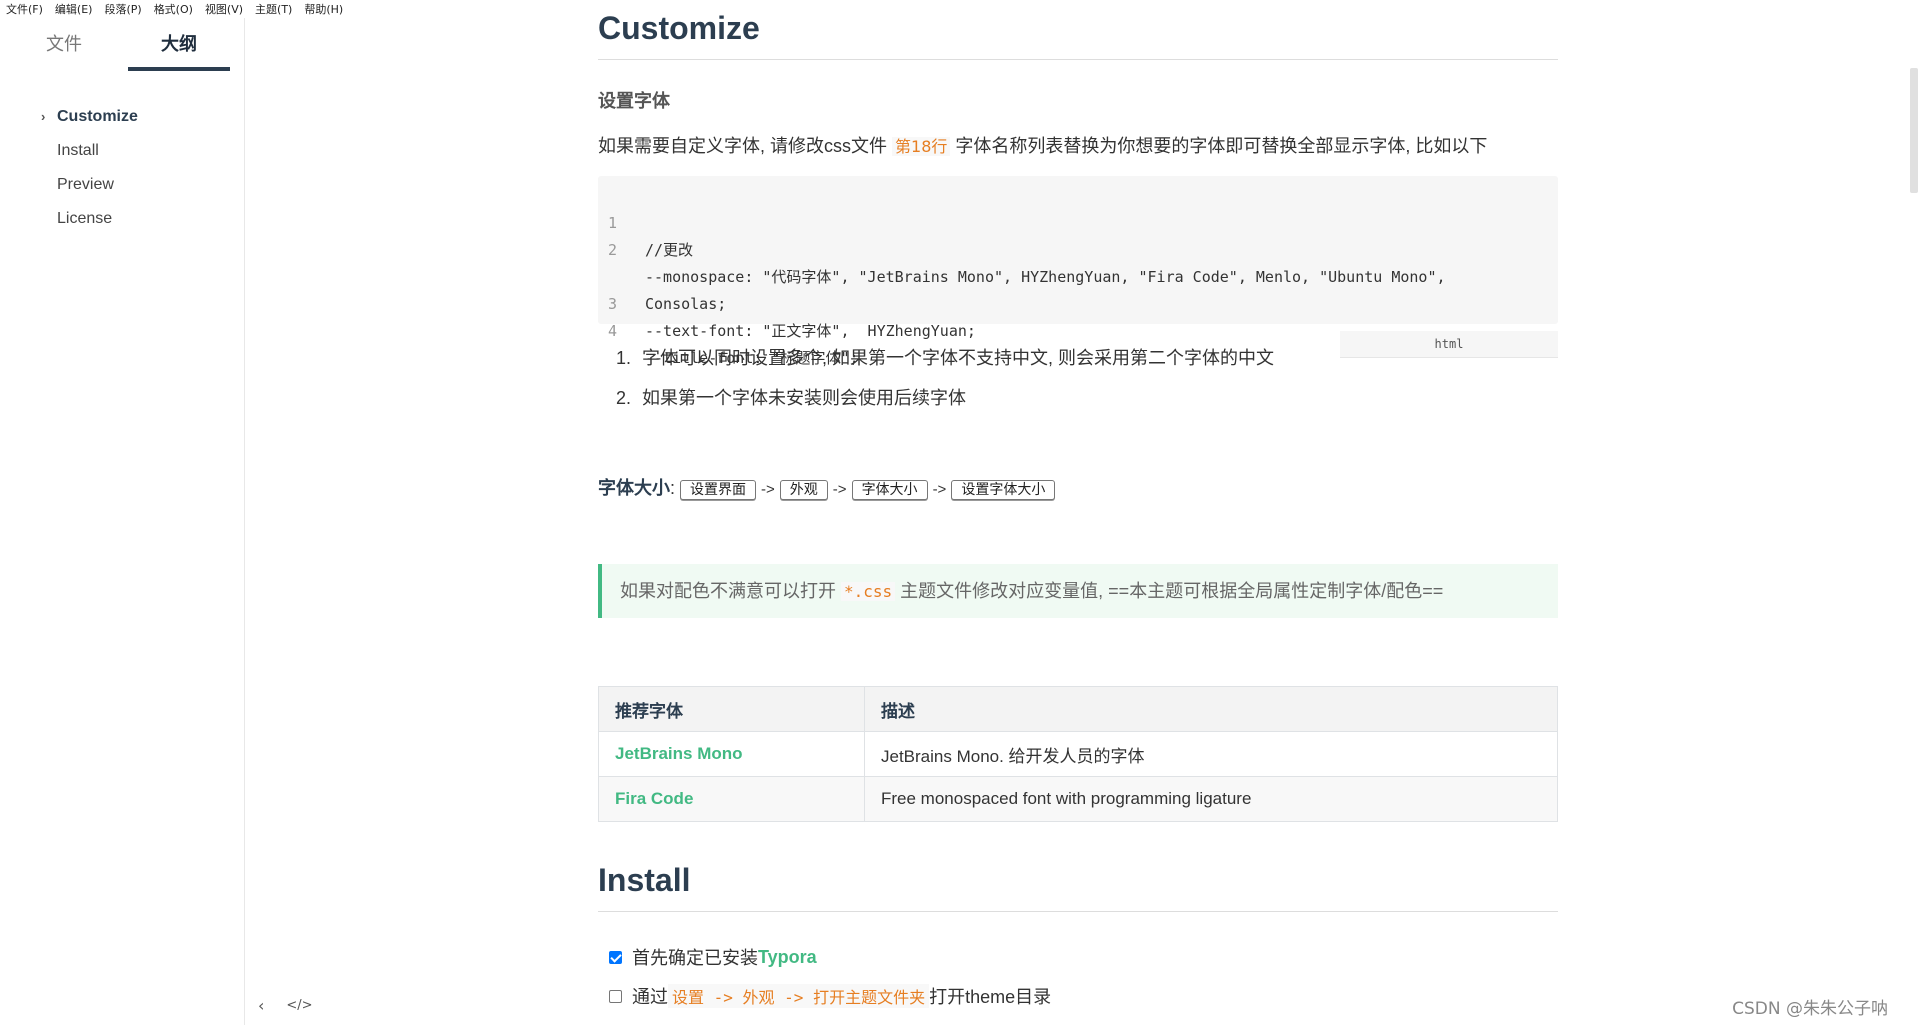 The height and width of the screenshot is (1025, 1920). I want to click on heading-set-font: 设置字体, so click(634, 101).